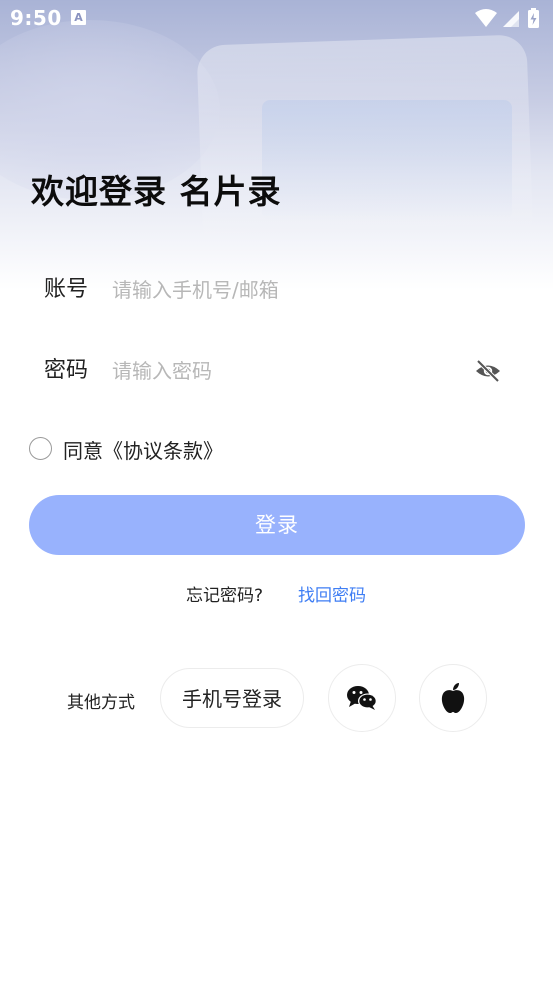  What do you see at coordinates (78, 17) in the screenshot?
I see `notification-icon: A` at bounding box center [78, 17].